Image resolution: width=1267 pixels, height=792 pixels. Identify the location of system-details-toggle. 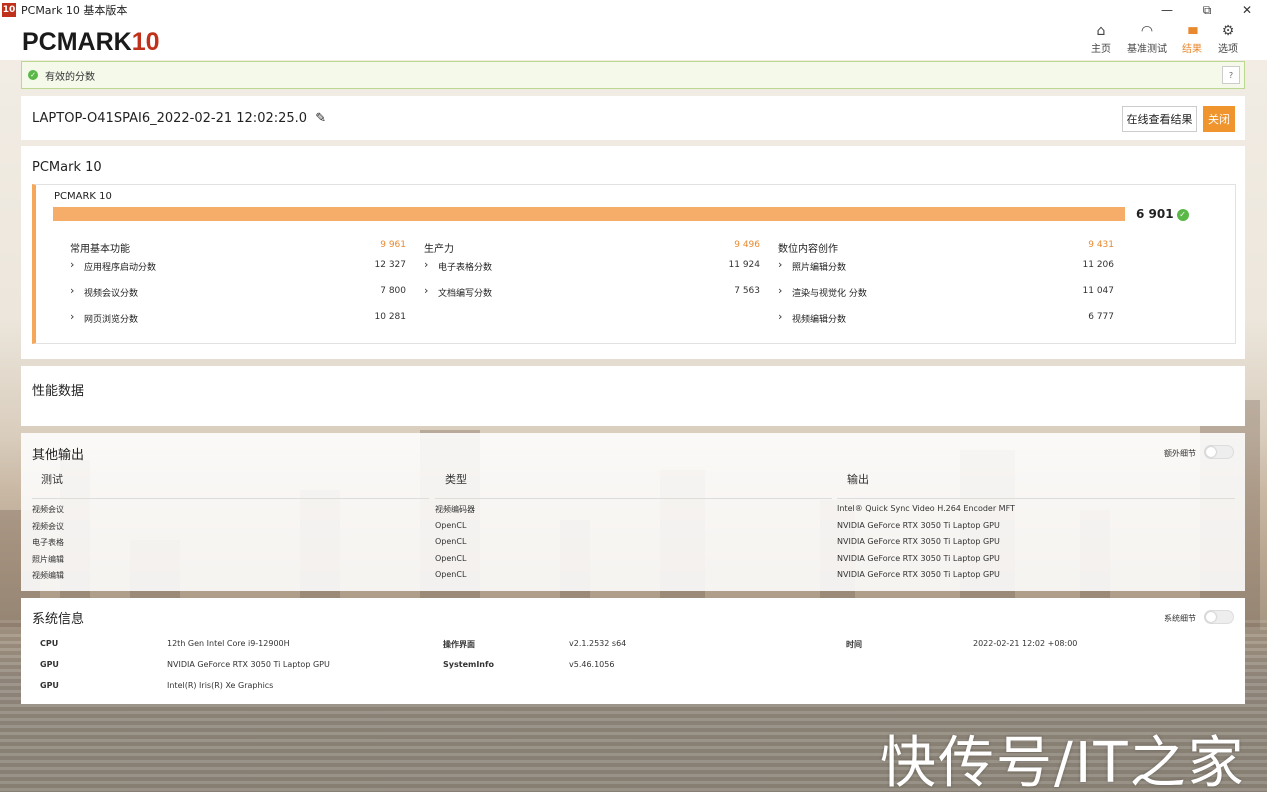
(1219, 617).